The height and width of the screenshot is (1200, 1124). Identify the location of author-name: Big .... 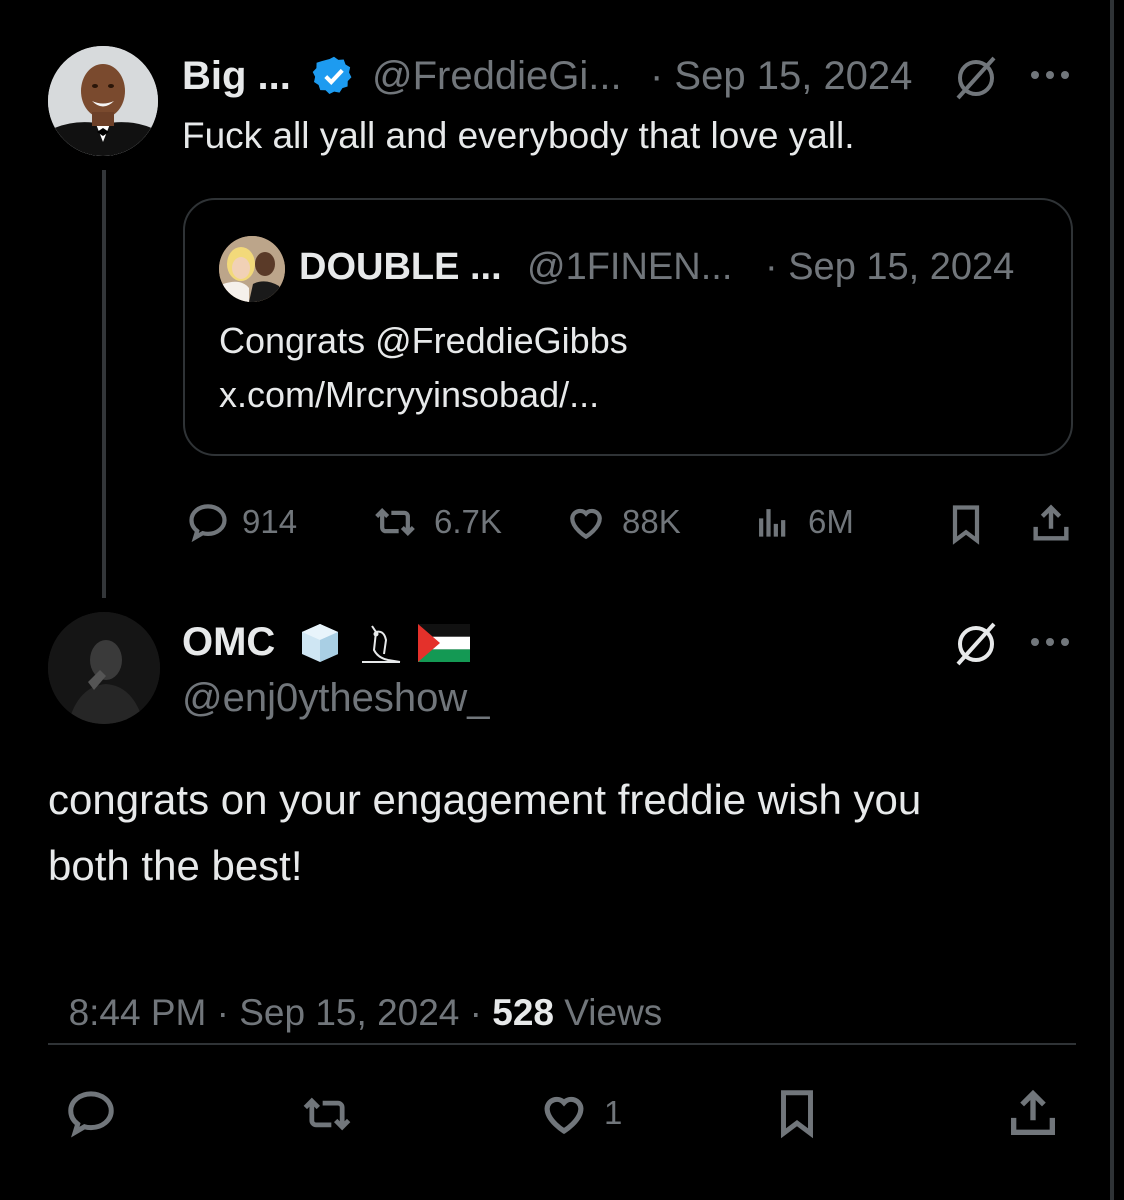
(236, 76).